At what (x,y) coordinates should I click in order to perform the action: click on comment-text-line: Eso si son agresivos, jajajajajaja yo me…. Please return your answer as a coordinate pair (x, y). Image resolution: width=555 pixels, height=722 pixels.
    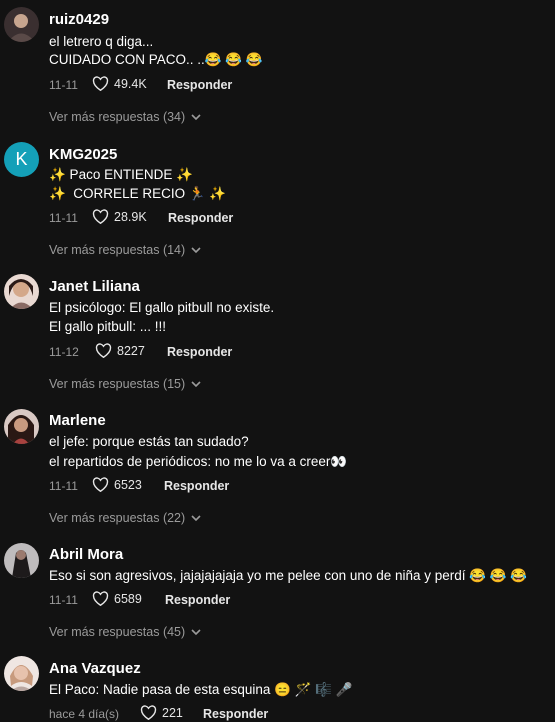
    Looking at the image, I should click on (288, 575).